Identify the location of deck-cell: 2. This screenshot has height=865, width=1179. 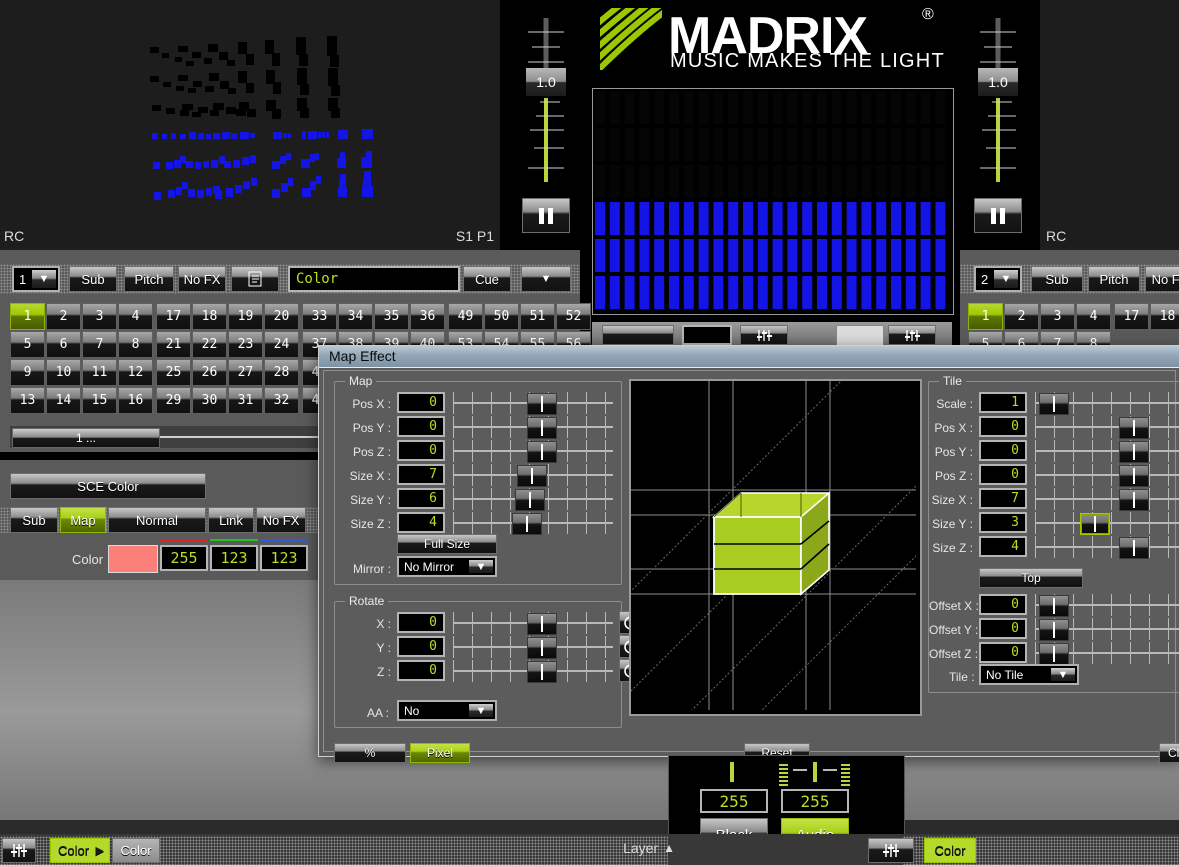
(1021, 316).